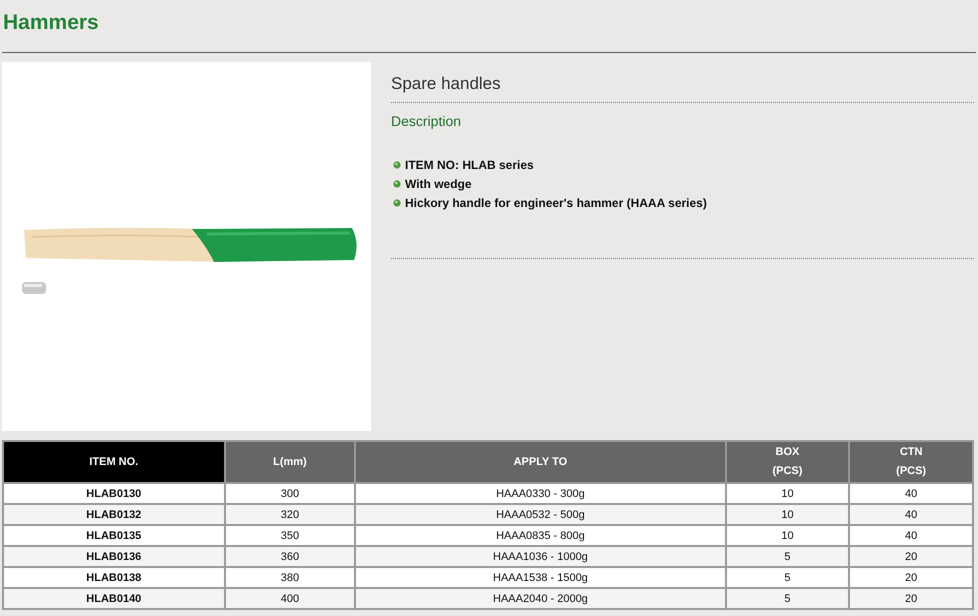 This screenshot has height=616, width=978. I want to click on column-header: CTN (PCS), so click(911, 462).